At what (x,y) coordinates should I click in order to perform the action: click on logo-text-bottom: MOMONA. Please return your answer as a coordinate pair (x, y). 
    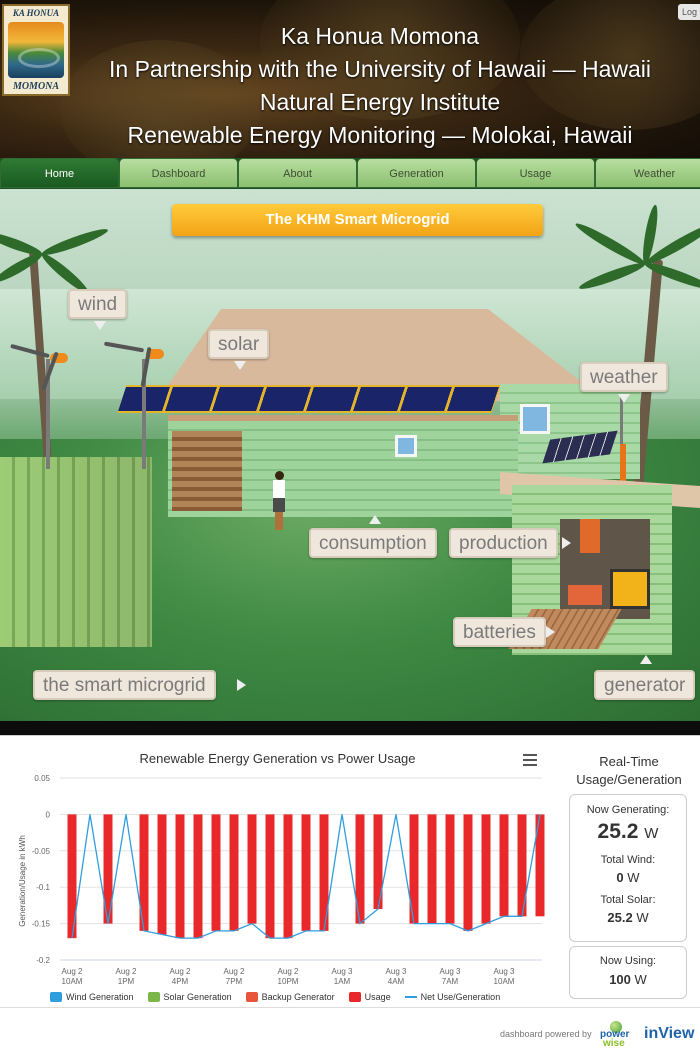
    Looking at the image, I should click on (36, 86).